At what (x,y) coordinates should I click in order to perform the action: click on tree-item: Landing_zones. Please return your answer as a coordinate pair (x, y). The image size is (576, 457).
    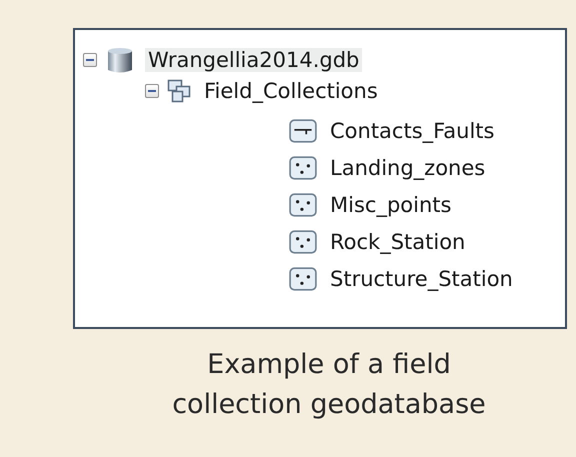
    Looking at the image, I should click on (407, 168).